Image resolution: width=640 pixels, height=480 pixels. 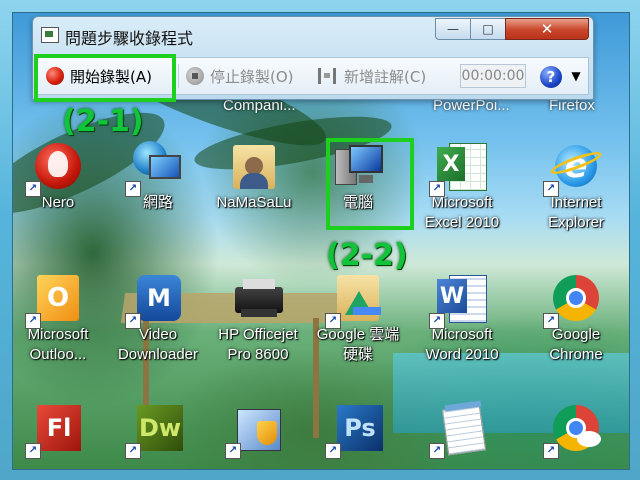 What do you see at coordinates (358, 344) in the screenshot?
I see `desktop-icon-label: Google 雲端 硬碟` at bounding box center [358, 344].